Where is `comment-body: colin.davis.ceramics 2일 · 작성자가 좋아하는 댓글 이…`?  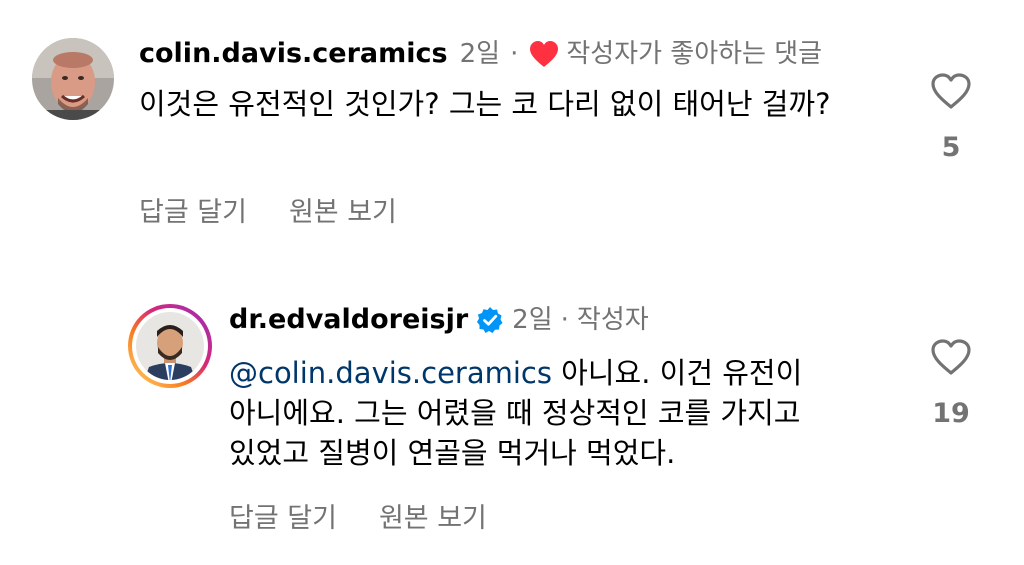
comment-body: colin.davis.ceramics 2일 · 작성자가 좋아하는 댓글 이… is located at coordinates (519, 80).